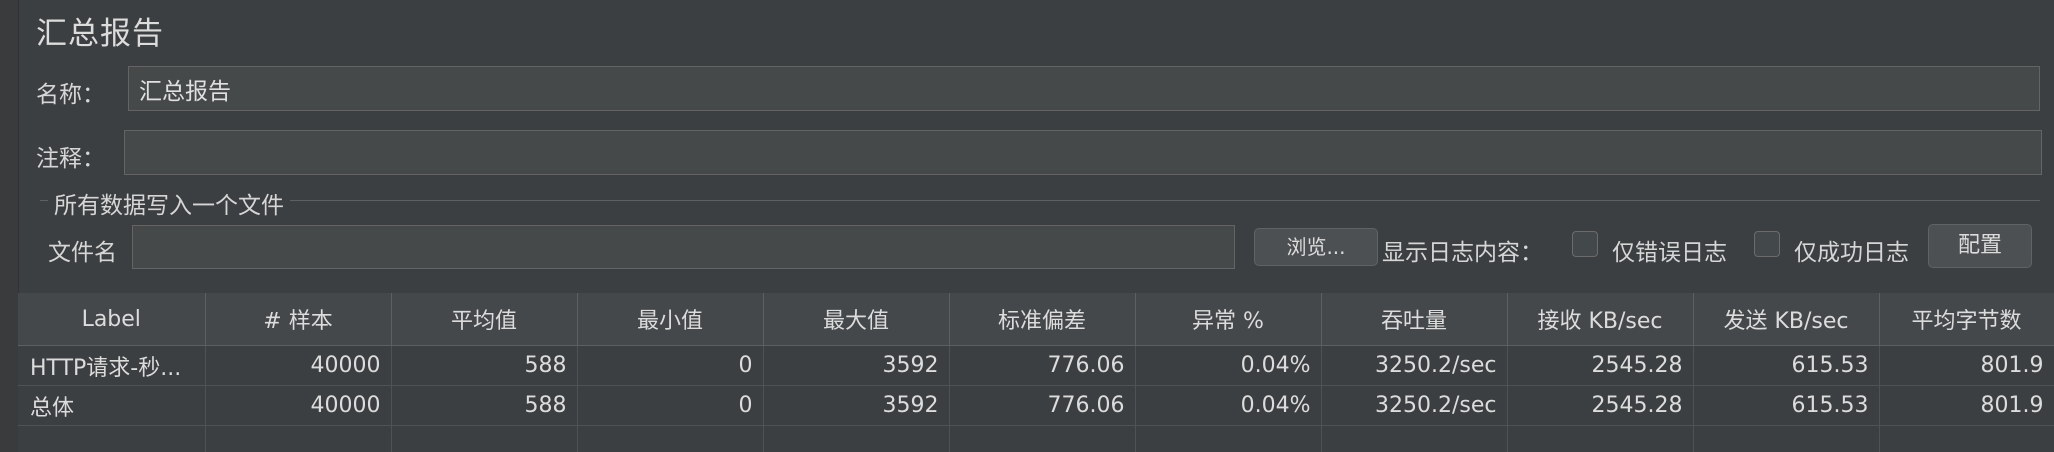 Image resolution: width=2054 pixels, height=452 pixels. I want to click on column-header: # 样本, so click(298, 319).